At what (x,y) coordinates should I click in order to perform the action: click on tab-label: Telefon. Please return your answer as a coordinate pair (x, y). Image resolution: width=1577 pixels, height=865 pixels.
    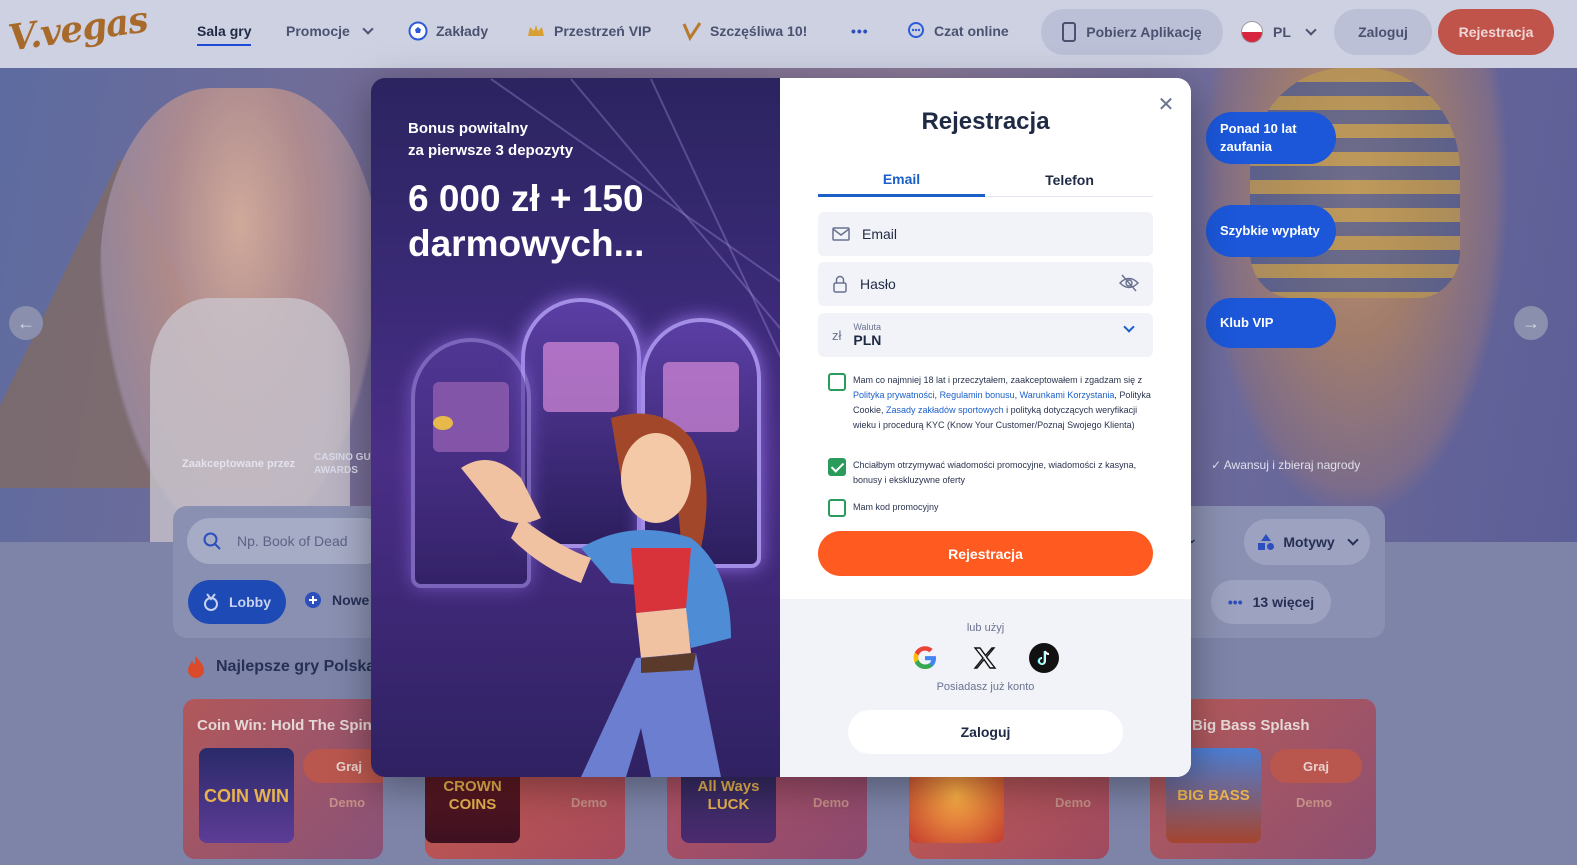
    Looking at the image, I should click on (1069, 180).